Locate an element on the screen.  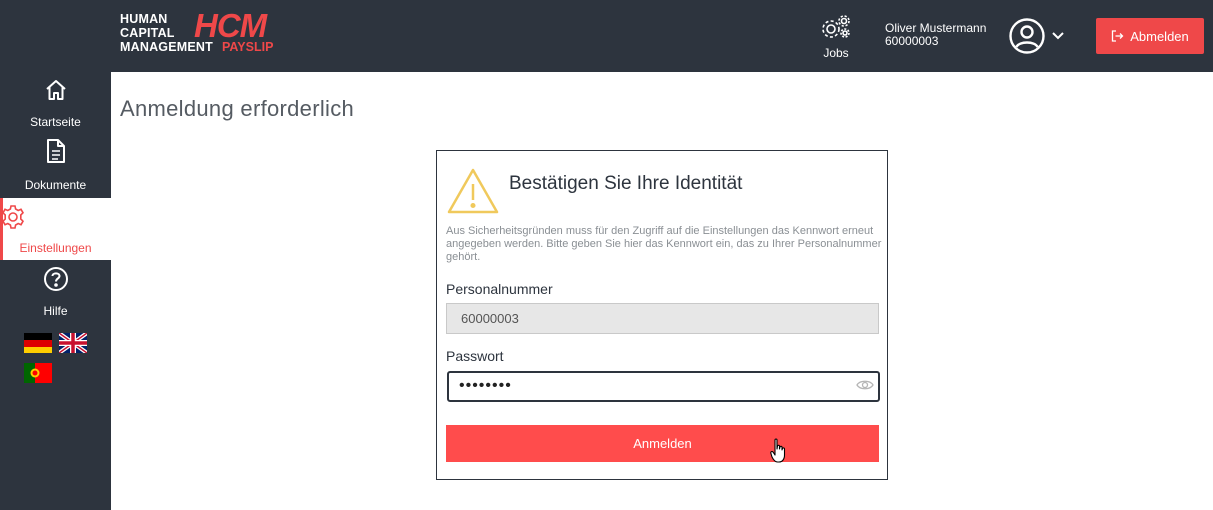
jobs-button: Jobs is located at coordinates (836, 38).